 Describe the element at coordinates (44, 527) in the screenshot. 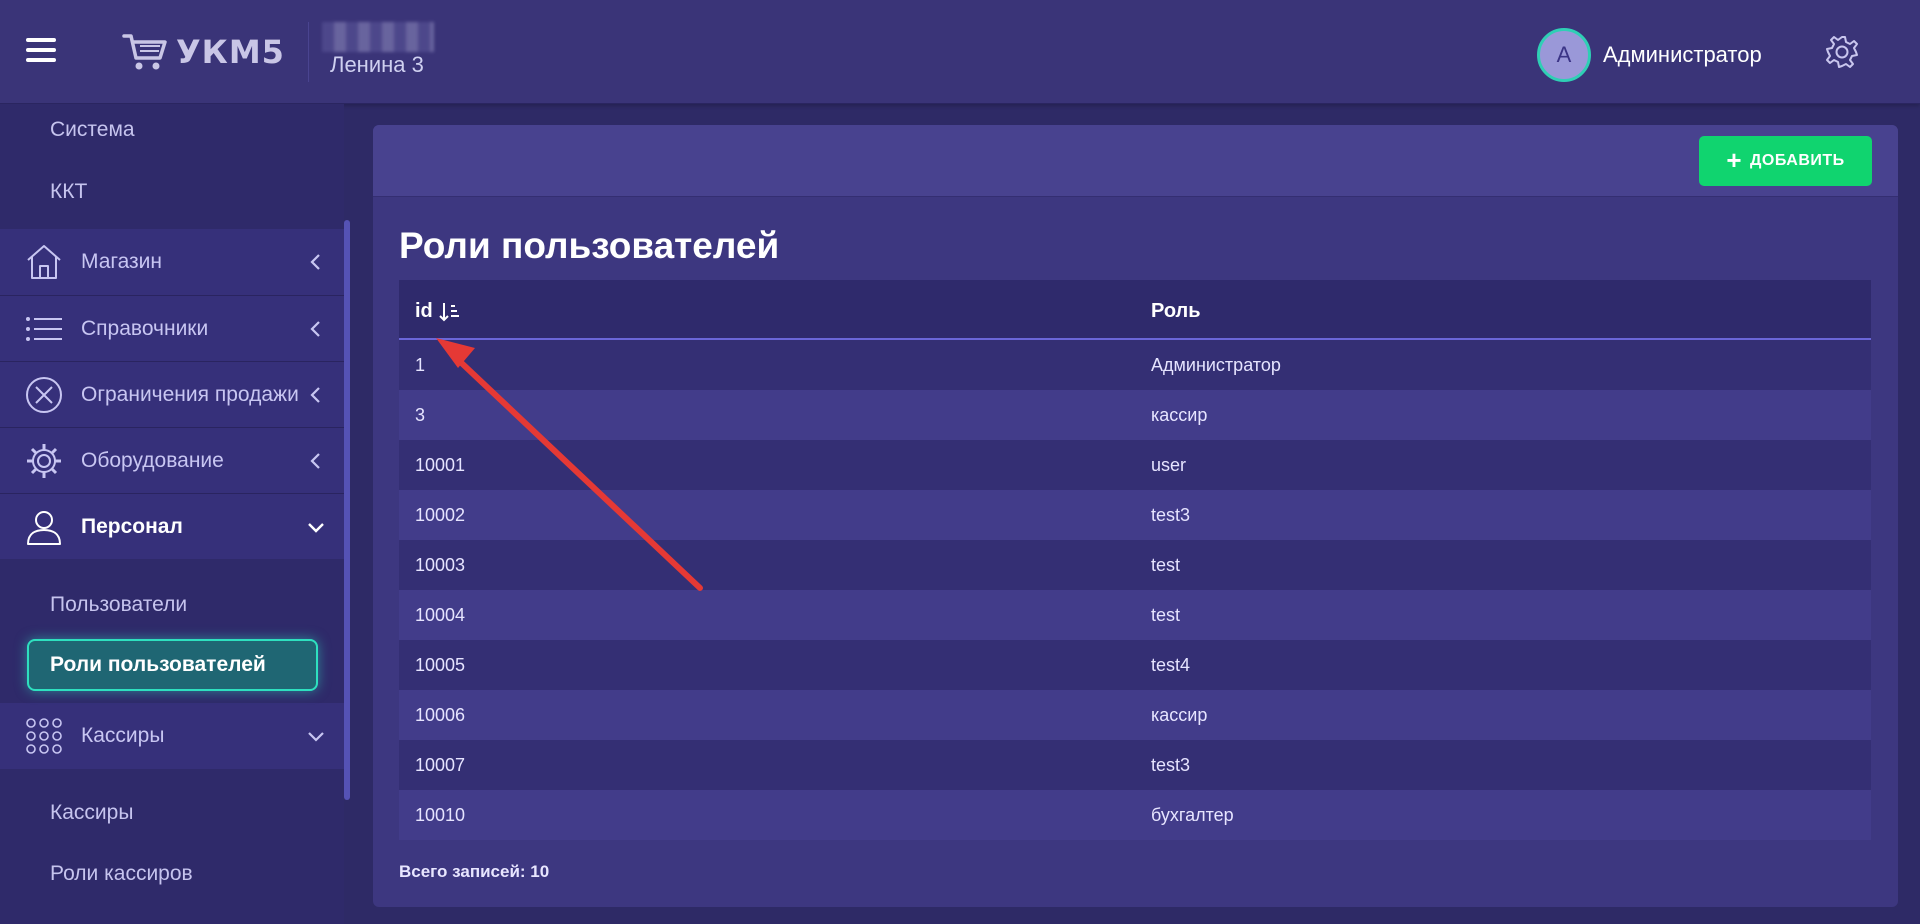

I see `person-icon` at that location.